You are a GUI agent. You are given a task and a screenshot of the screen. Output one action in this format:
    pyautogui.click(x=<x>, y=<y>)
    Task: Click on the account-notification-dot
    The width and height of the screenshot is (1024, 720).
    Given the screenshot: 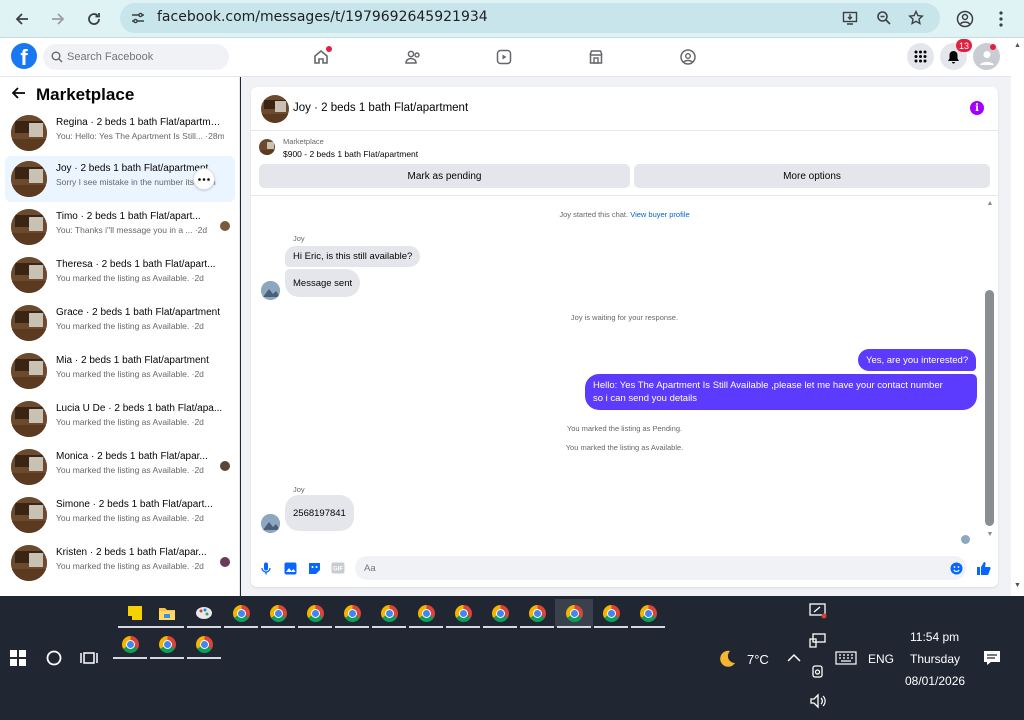 What is the action you would take?
    pyautogui.click(x=993, y=47)
    